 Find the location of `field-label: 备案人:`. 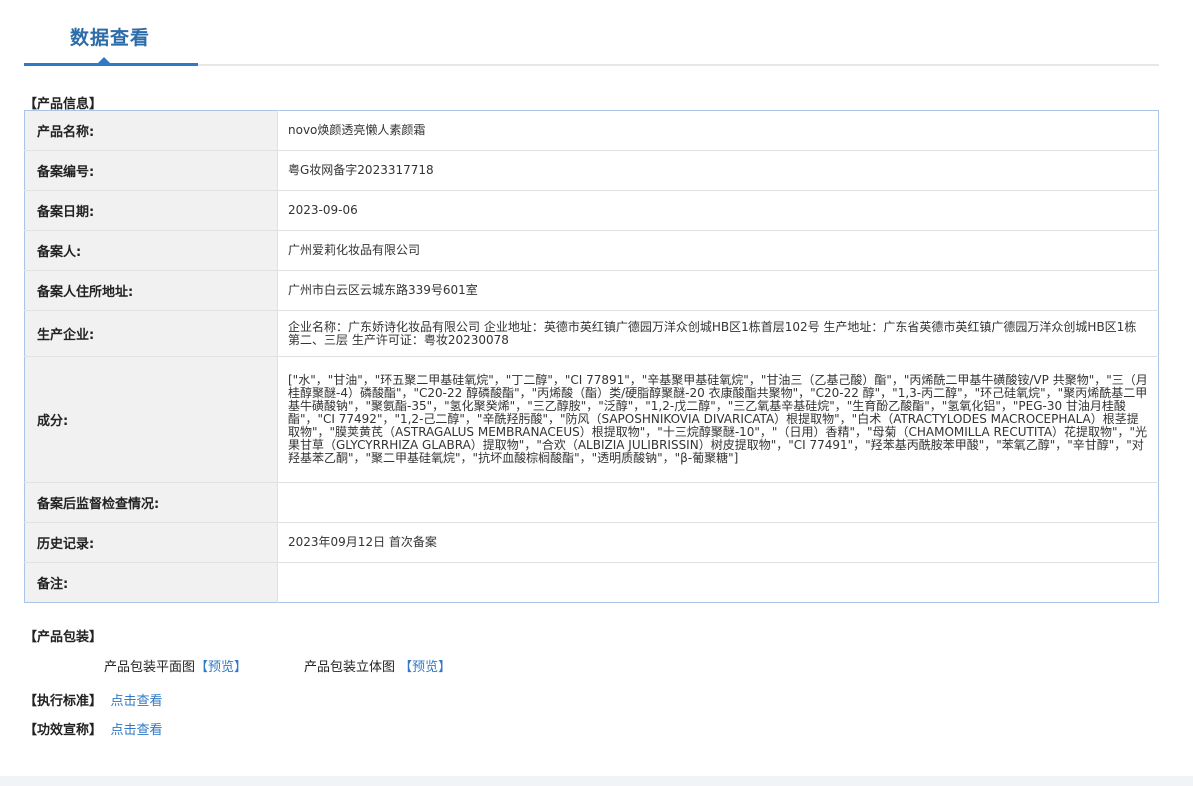

field-label: 备案人: is located at coordinates (151, 250).